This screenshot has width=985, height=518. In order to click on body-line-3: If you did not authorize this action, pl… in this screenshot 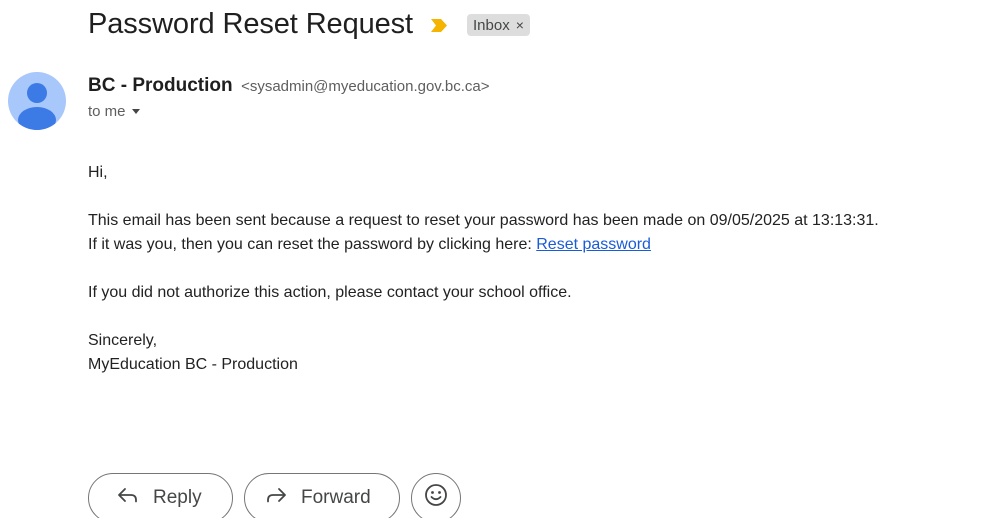, I will do `click(330, 292)`.